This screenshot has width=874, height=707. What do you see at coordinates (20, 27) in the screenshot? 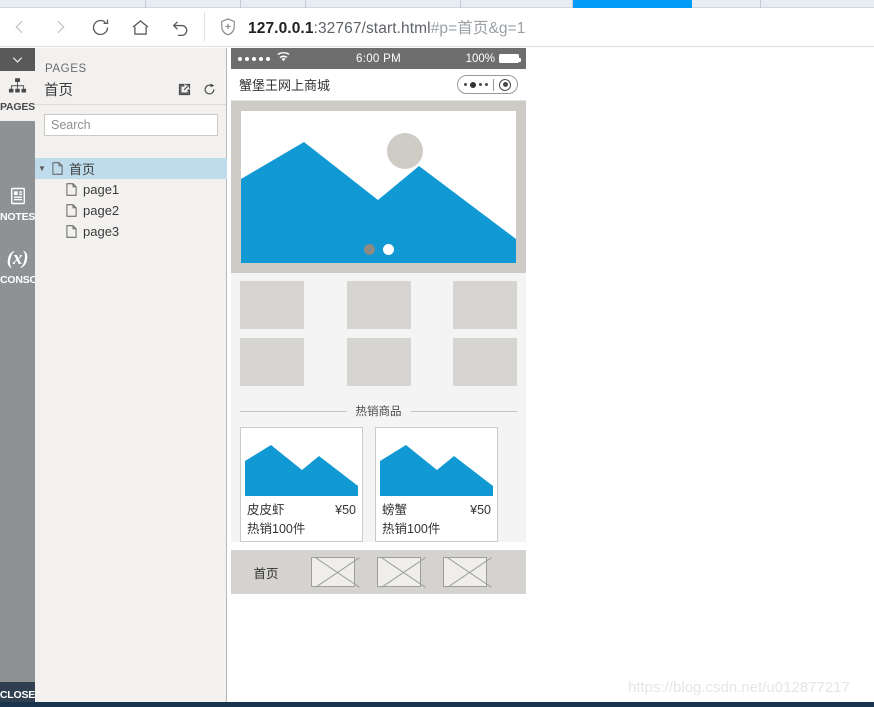
I see `back-arrow-icon` at bounding box center [20, 27].